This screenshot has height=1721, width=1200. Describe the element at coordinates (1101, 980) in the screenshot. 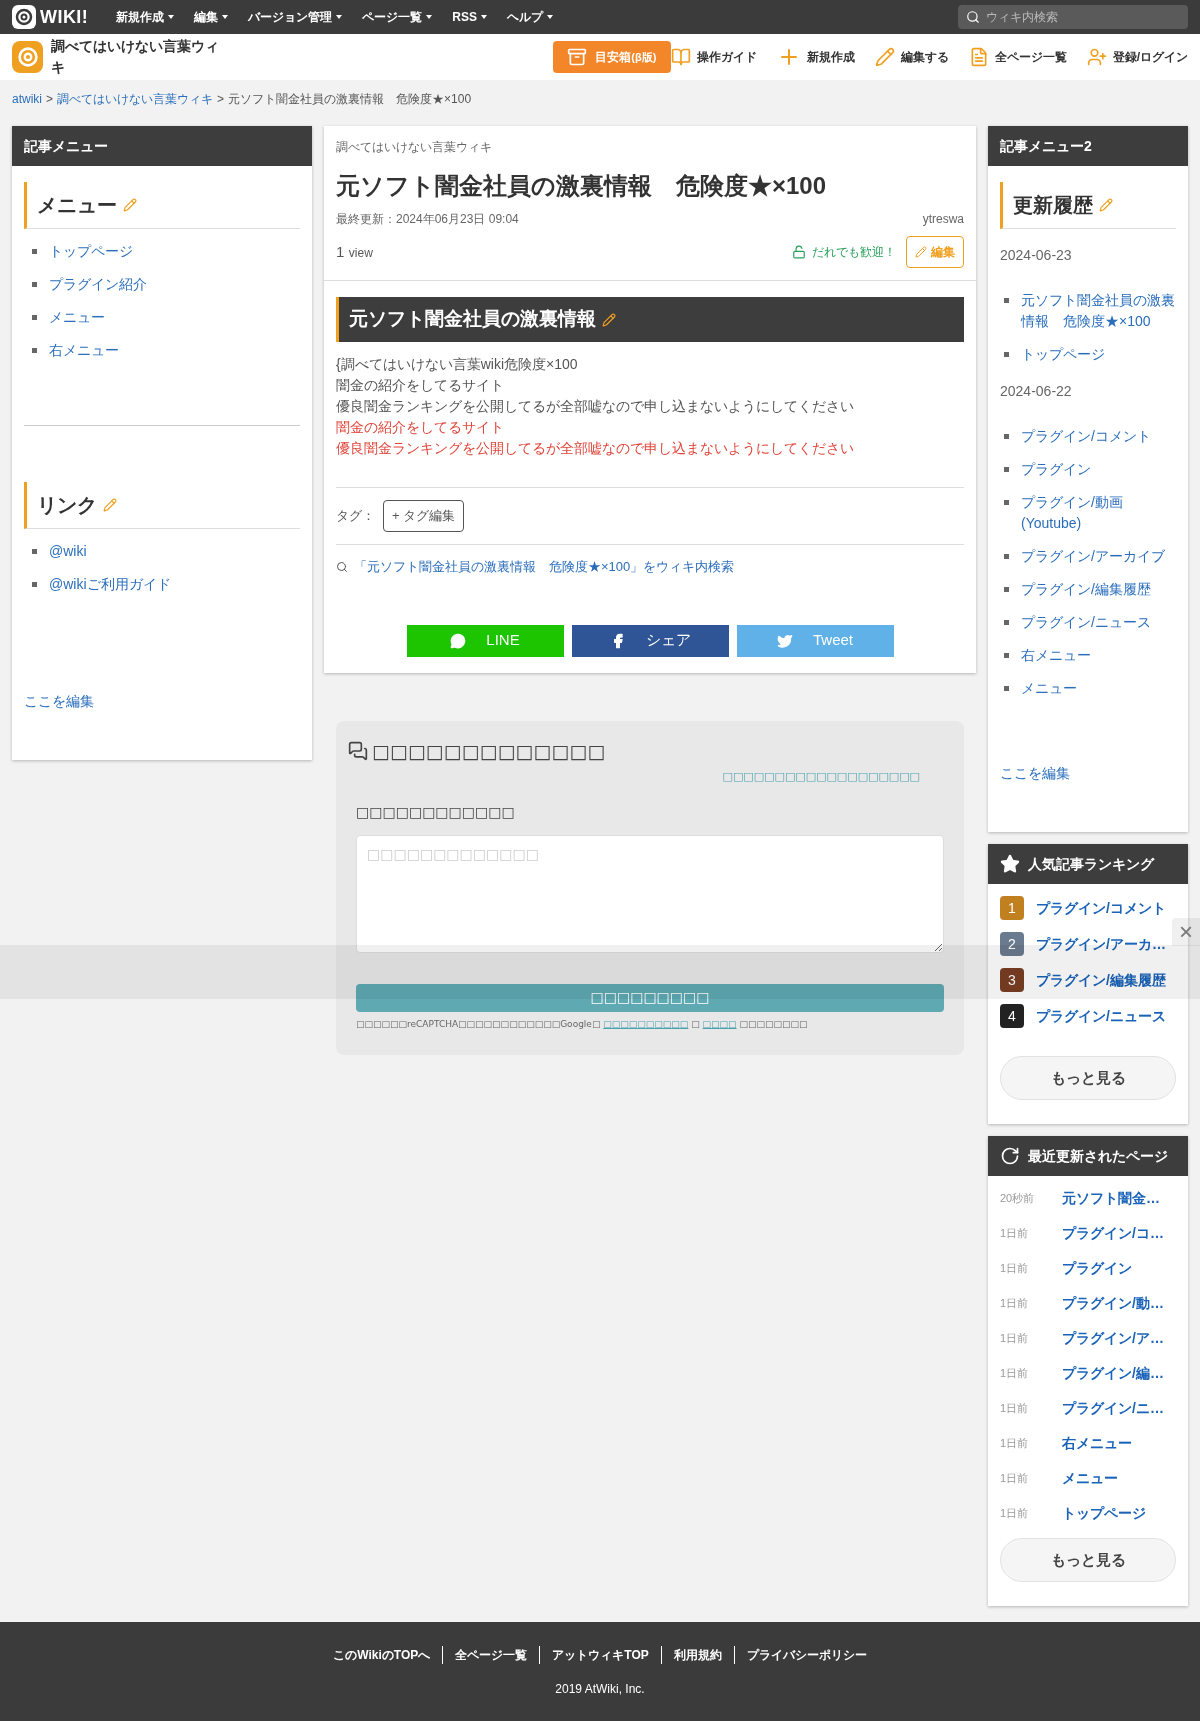

I see `ranking-link: プラグイン/編集履歴` at that location.